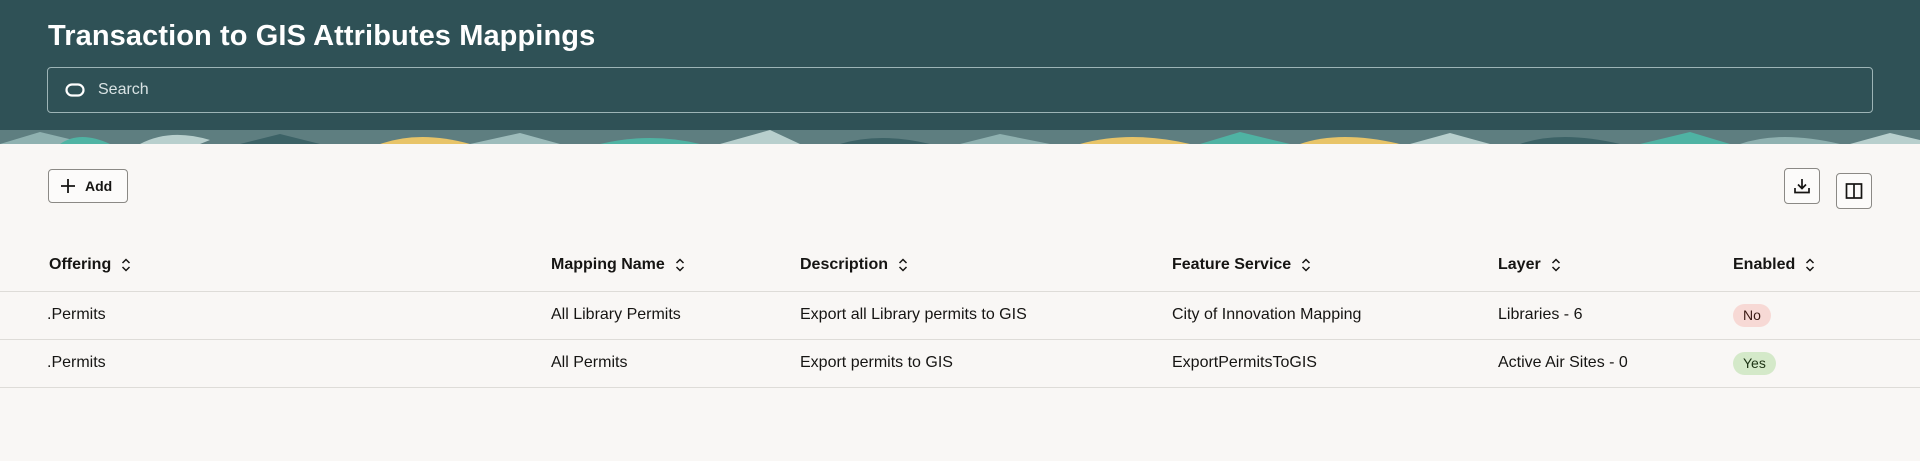 The image size is (1920, 461). Describe the element at coordinates (90, 265) in the screenshot. I see `column-header-offering: Offering` at that location.